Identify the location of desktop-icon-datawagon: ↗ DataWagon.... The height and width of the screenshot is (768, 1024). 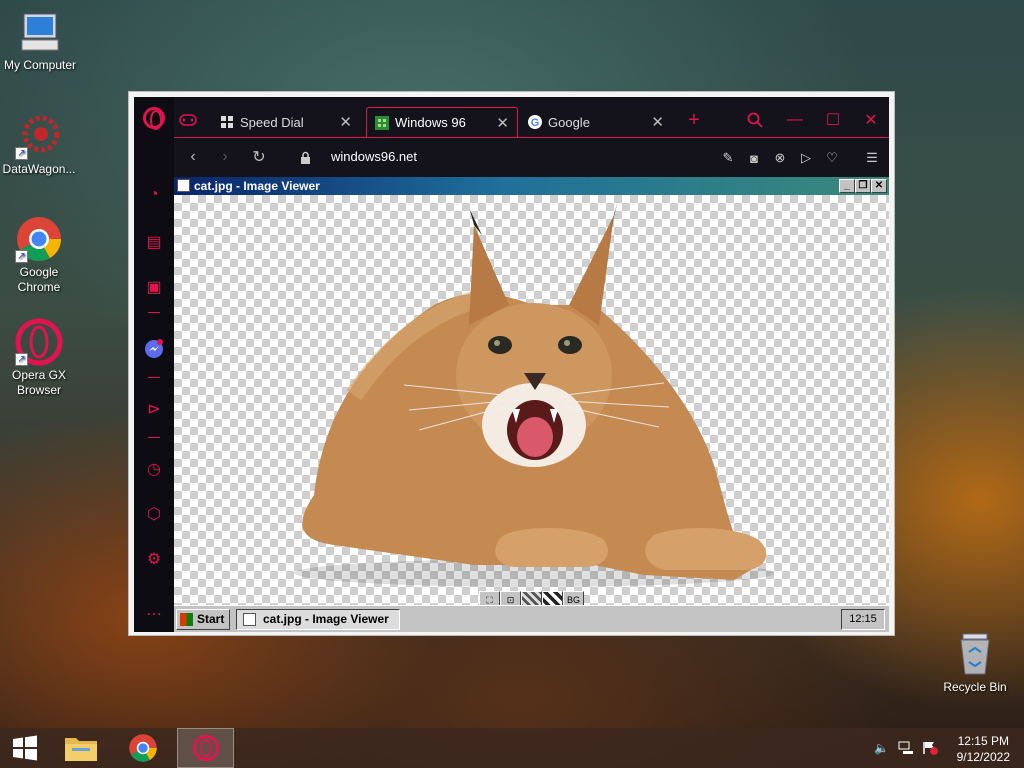
(39, 144).